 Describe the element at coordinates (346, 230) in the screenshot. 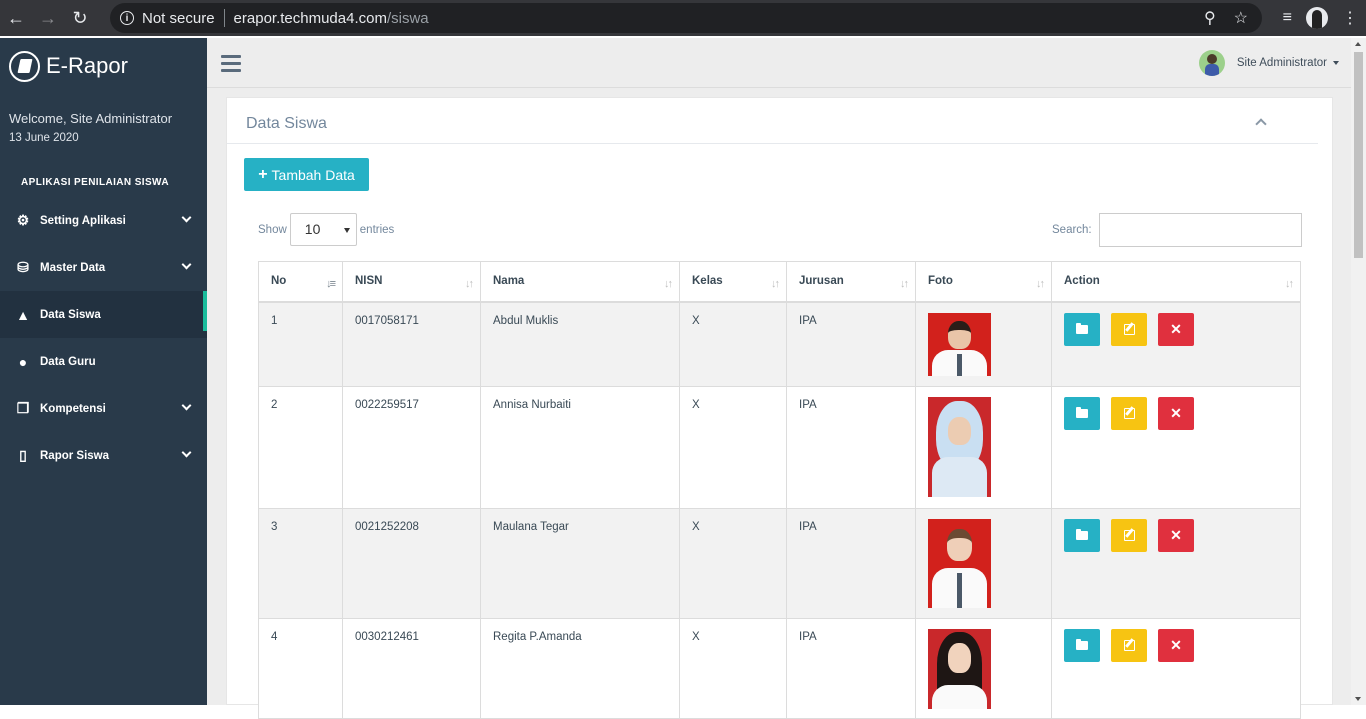

I see `select-arrow-icon` at that location.